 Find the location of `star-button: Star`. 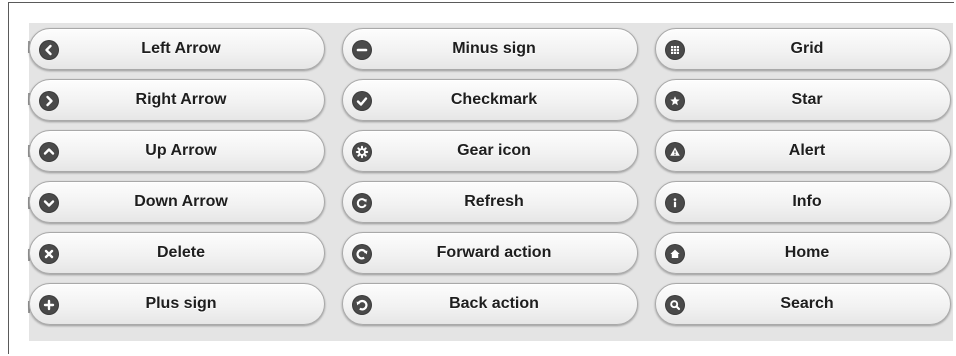

star-button: Star is located at coordinates (803, 100).